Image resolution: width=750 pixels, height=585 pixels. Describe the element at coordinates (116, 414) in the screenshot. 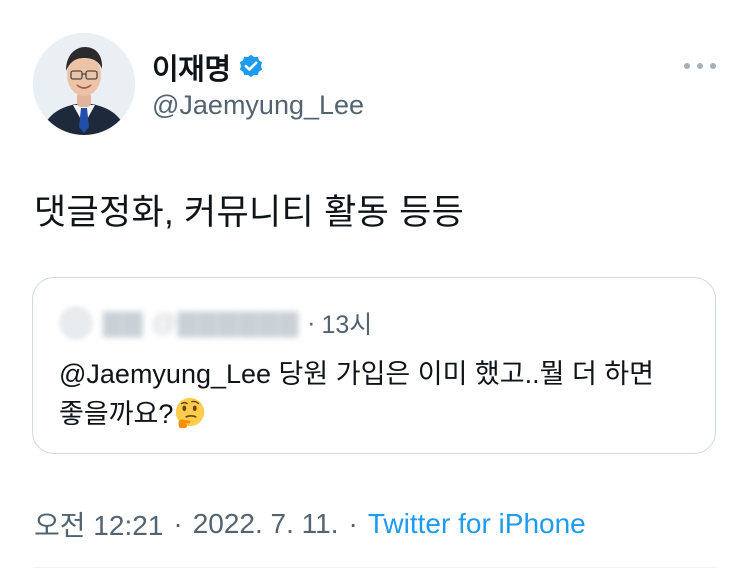

I see `quoted-text-line2: 좋을까요?` at that location.